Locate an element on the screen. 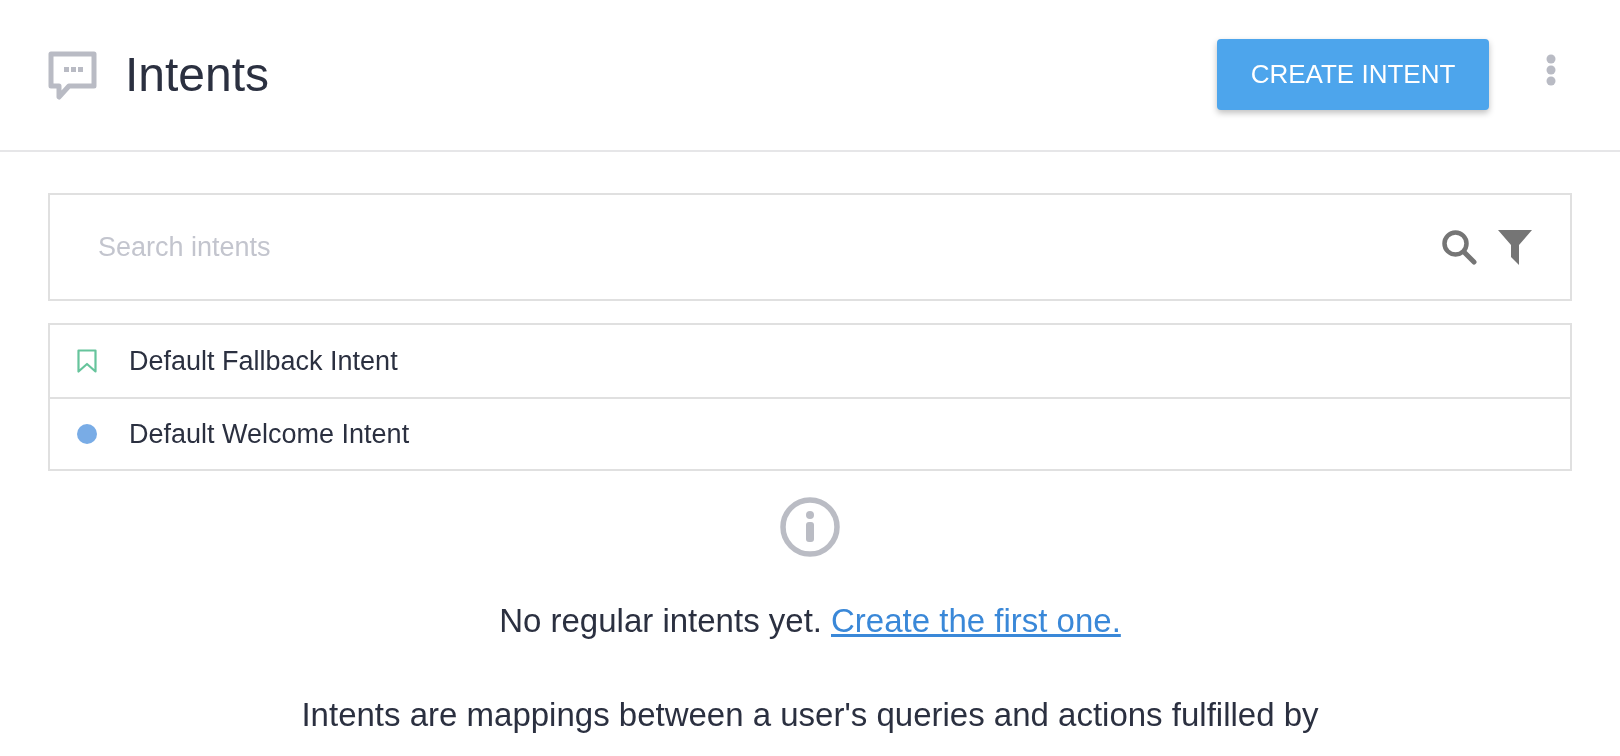 The width and height of the screenshot is (1620, 756). search-field: Search intents is located at coordinates (810, 247).